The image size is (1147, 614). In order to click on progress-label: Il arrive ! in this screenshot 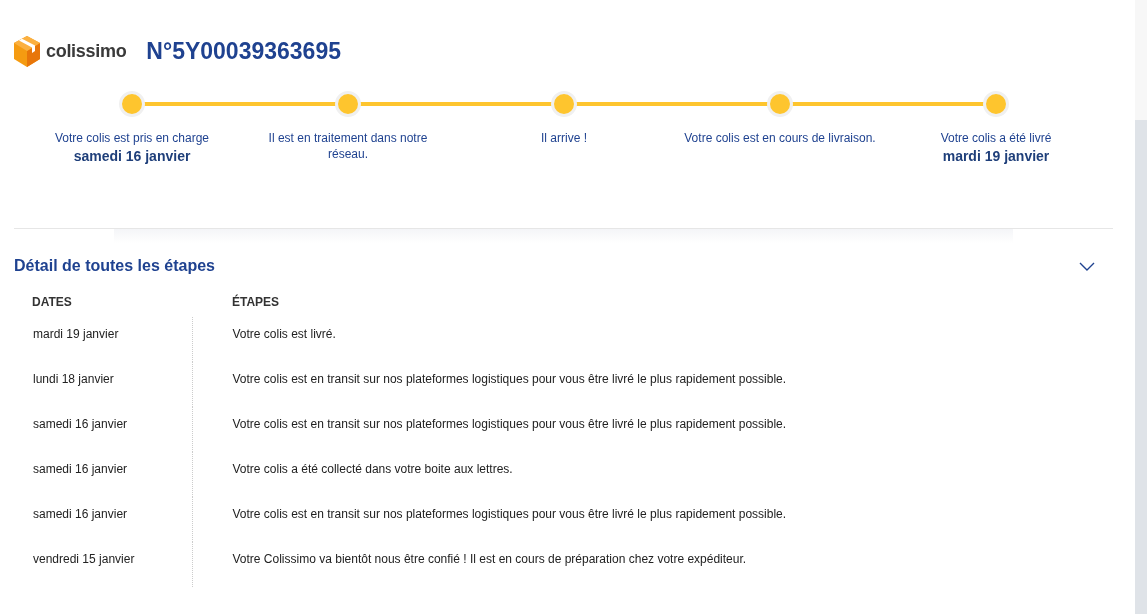, I will do `click(564, 138)`.